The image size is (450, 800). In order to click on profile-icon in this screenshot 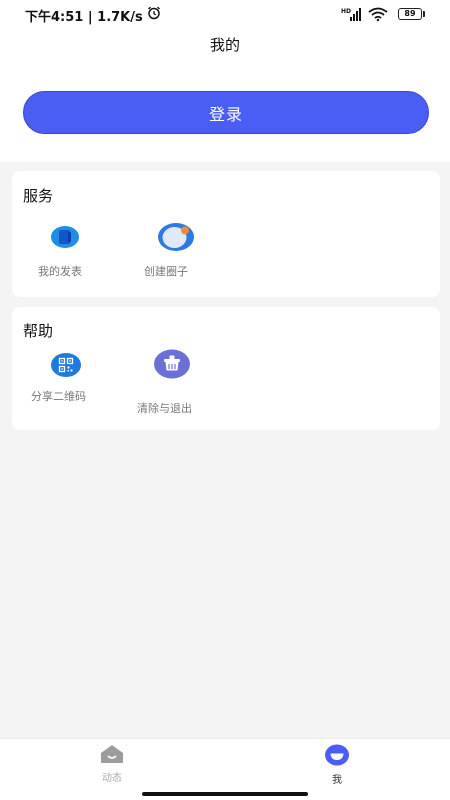, I will do `click(337, 755)`.